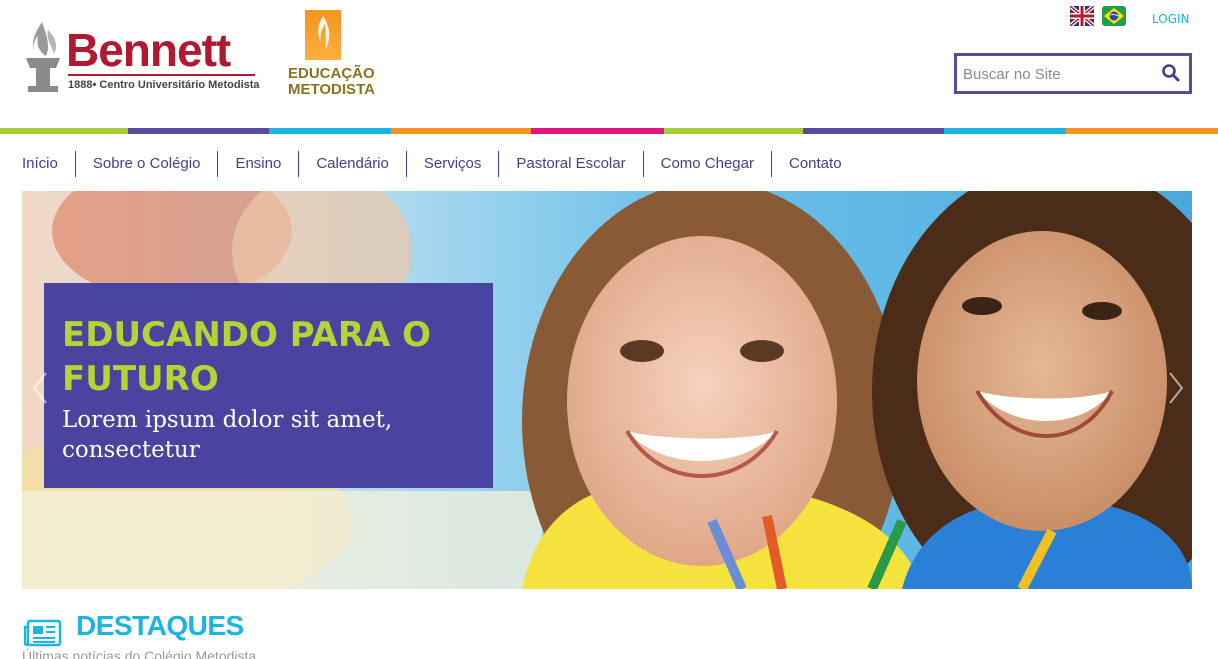 The height and width of the screenshot is (659, 1218). What do you see at coordinates (1171, 73) in the screenshot?
I see `search-icon` at bounding box center [1171, 73].